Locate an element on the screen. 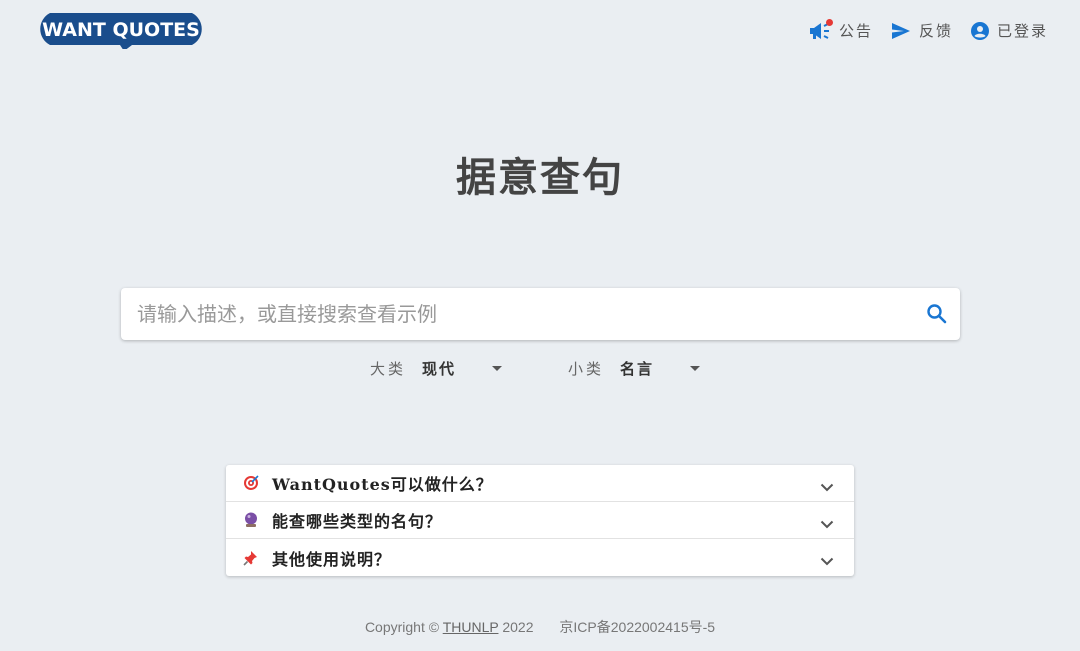 Image resolution: width=1080 pixels, height=651 pixels. announcement-link: 公告 is located at coordinates (841, 29).